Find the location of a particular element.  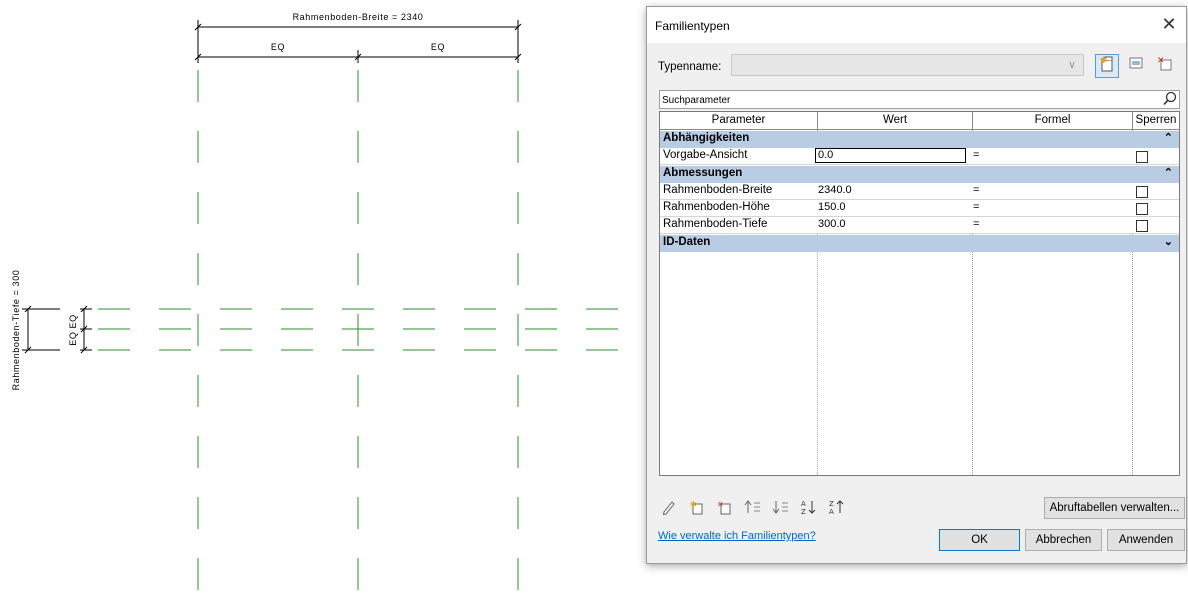

rename-type-button is located at coordinates (1136, 66).